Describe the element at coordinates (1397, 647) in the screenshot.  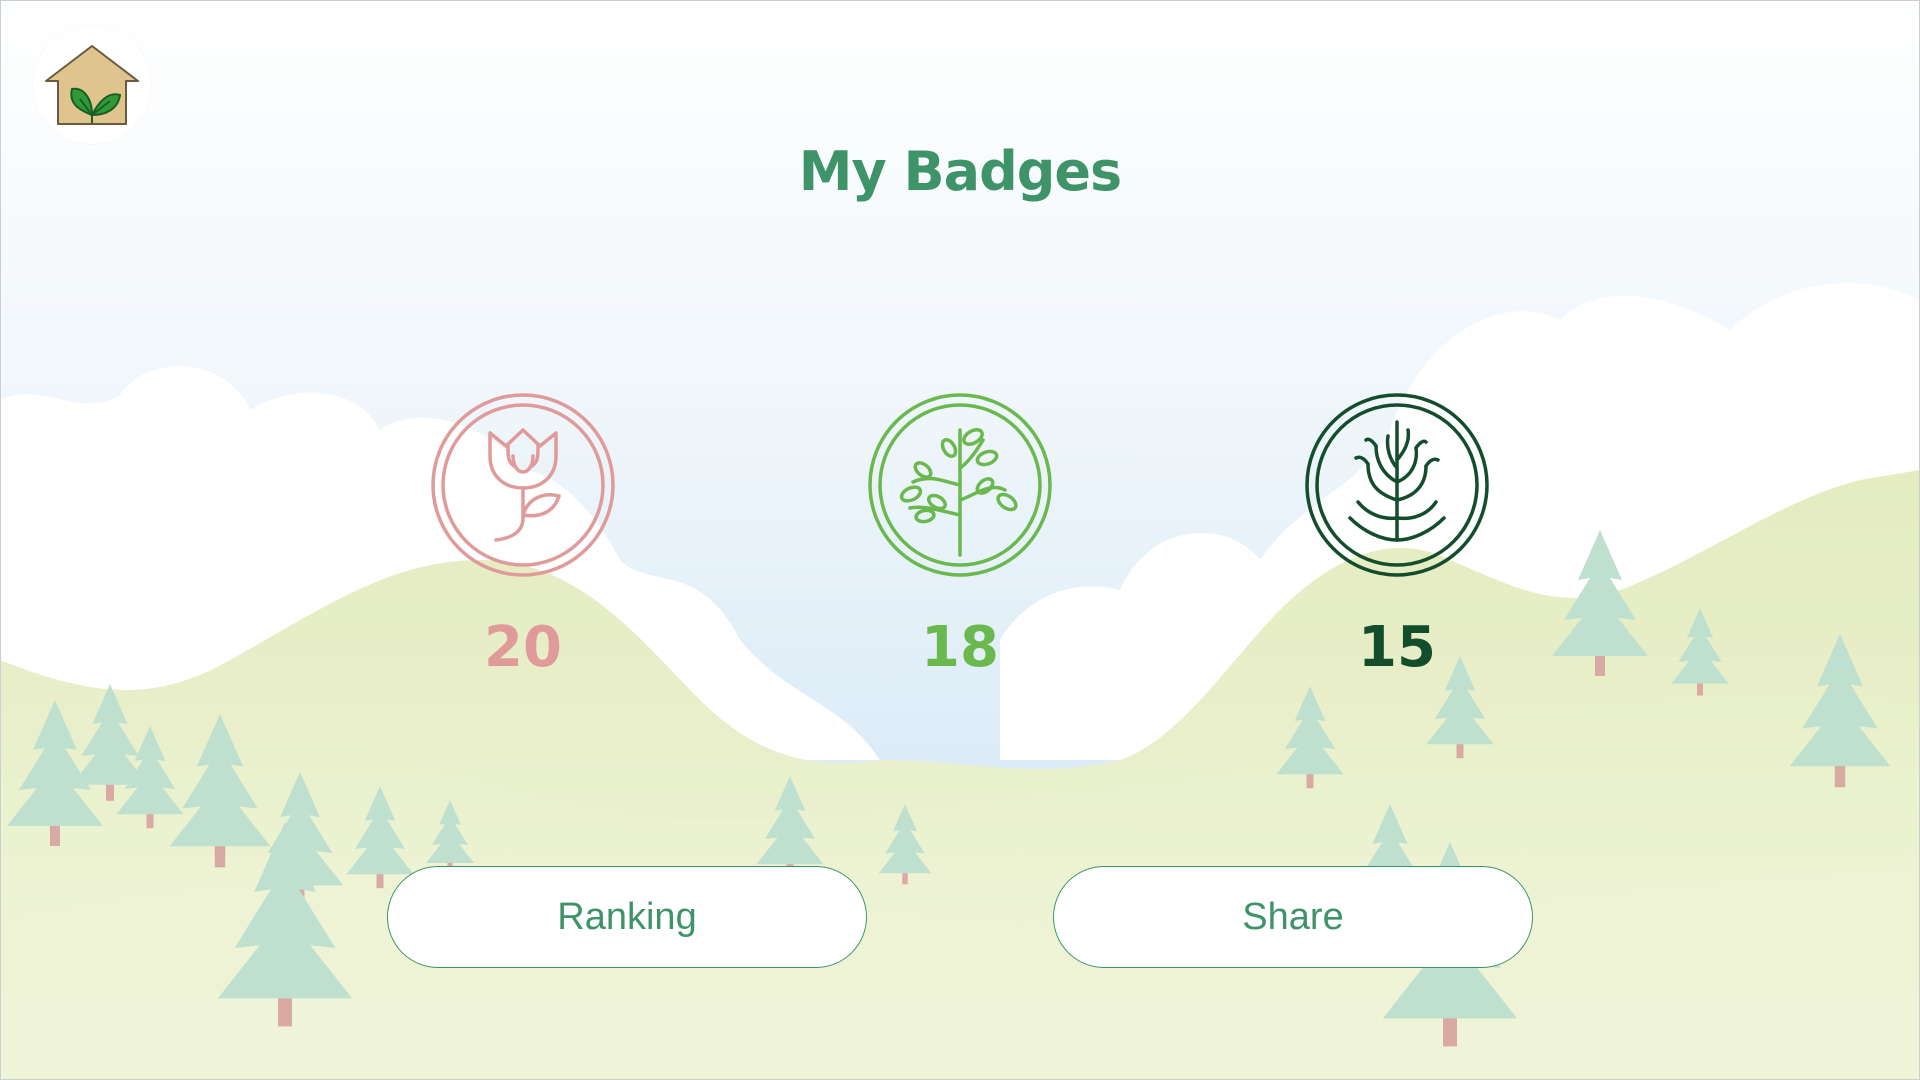
I see `tree-badge-count: 15` at that location.